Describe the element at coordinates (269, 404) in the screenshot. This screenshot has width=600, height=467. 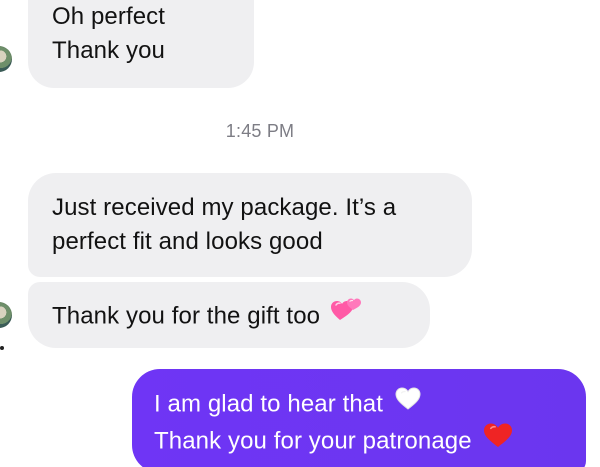
I see `message-text: I am glad to hear that` at that location.